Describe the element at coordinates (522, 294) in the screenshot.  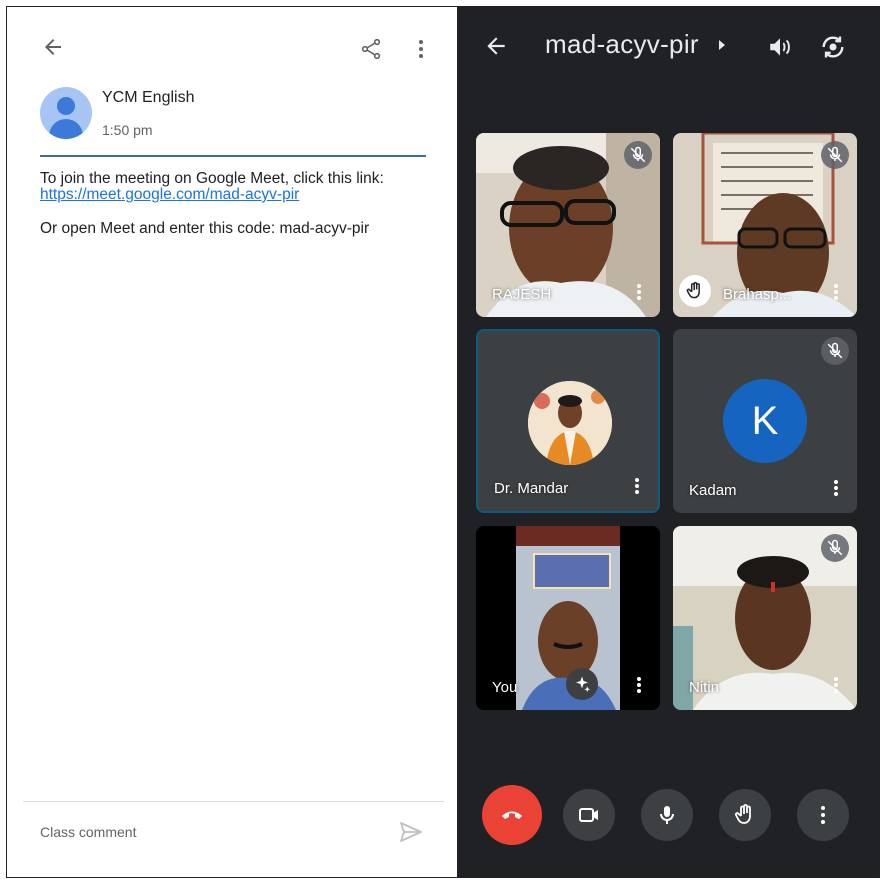
I see `participant-name: RAJESH` at that location.